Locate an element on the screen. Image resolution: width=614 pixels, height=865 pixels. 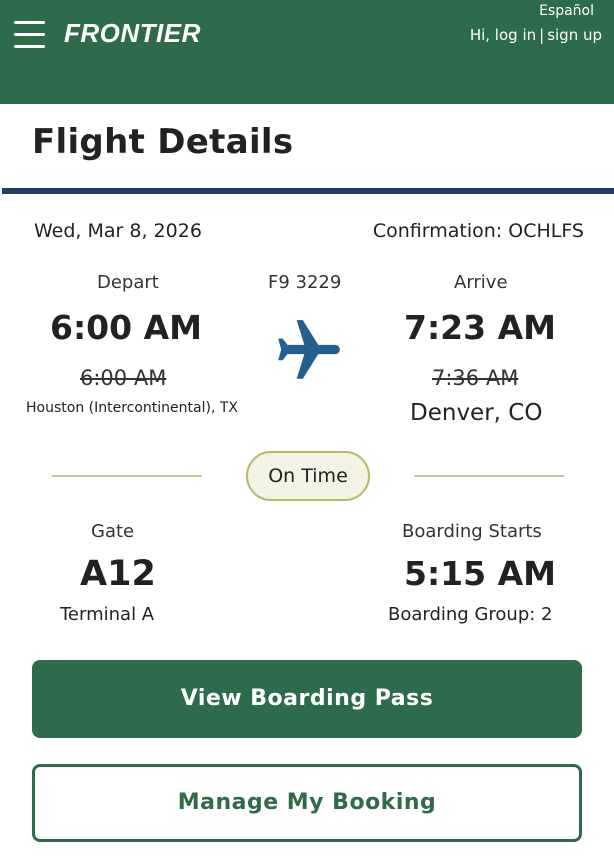
language-link: Español is located at coordinates (566, 11).